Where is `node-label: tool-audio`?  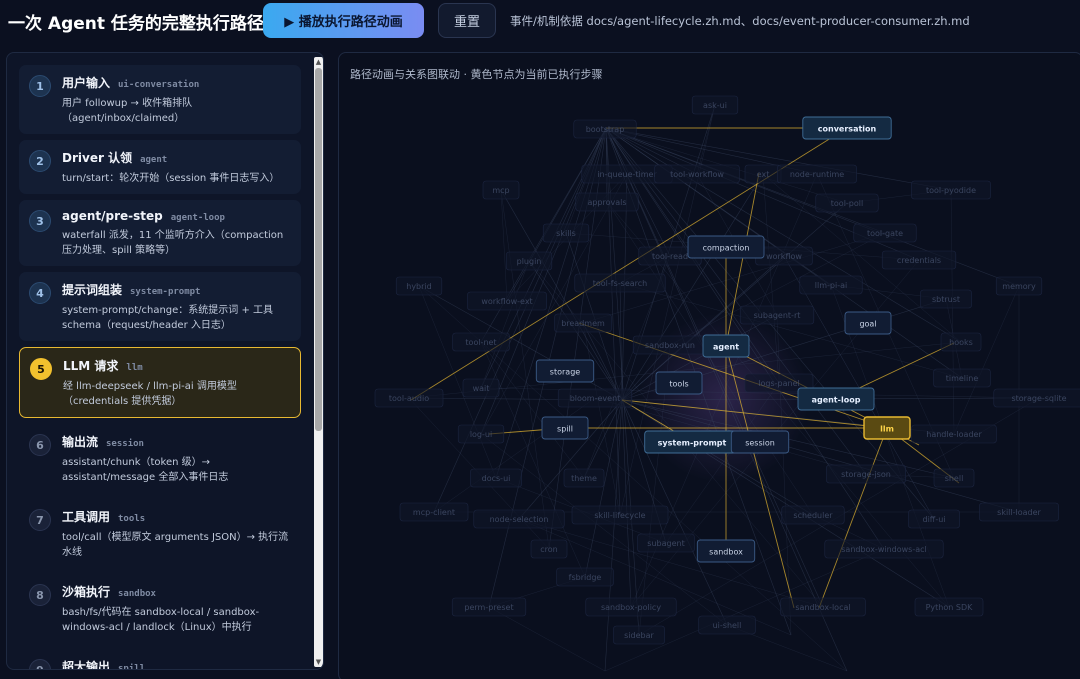
node-label: tool-audio is located at coordinates (409, 398).